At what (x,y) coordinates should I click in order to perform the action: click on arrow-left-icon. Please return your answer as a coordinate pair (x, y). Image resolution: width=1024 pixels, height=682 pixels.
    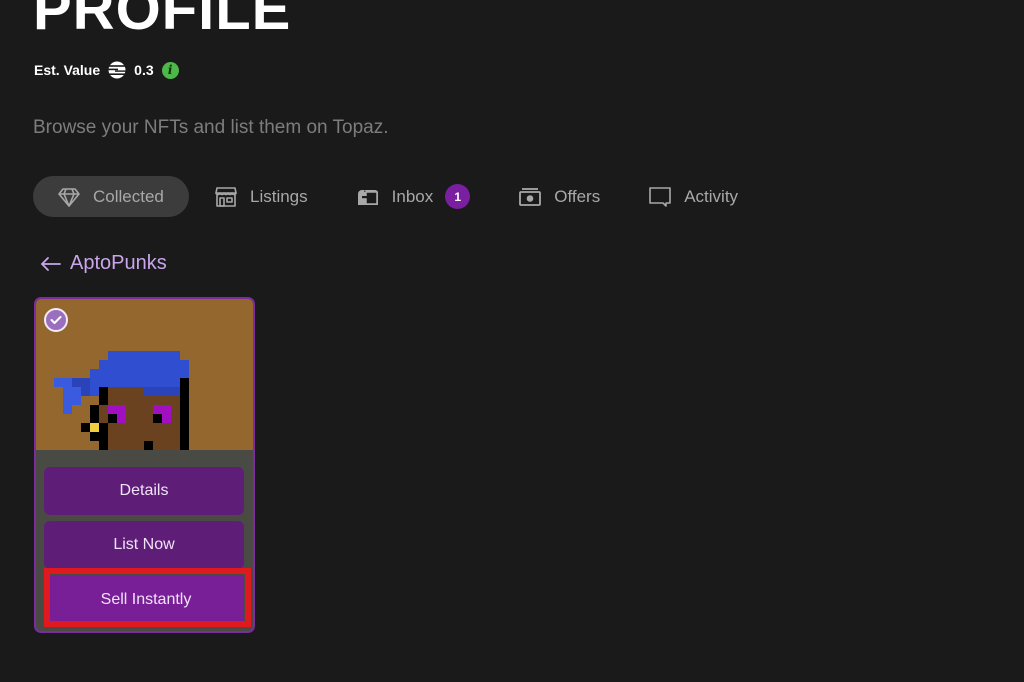
    Looking at the image, I should click on (51, 263).